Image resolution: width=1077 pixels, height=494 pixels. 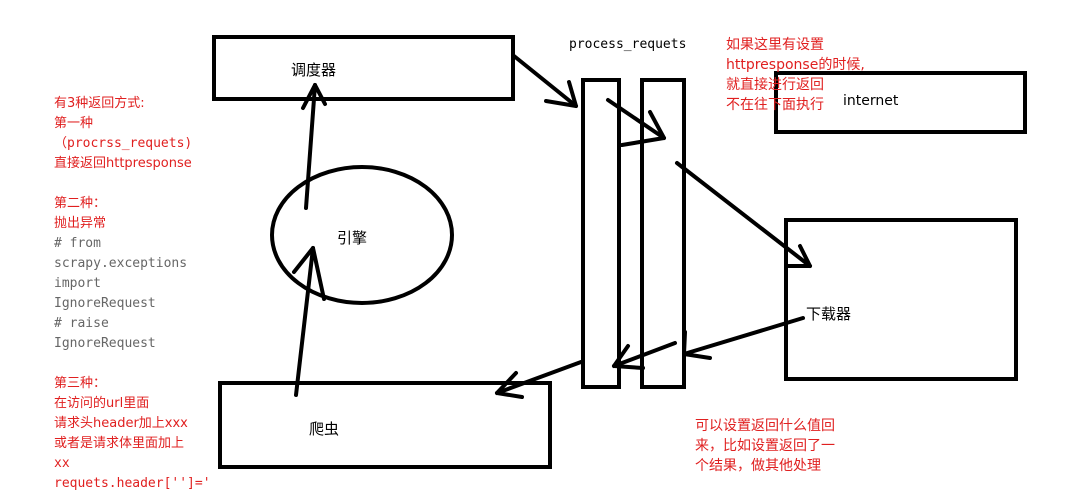 I want to click on note-line: 如果这里有设置, so click(x=775, y=45).